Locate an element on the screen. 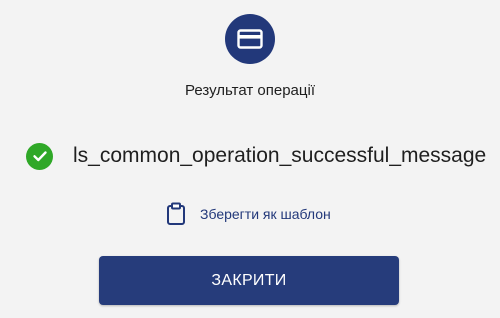 The image size is (500, 318). clipboard-icon is located at coordinates (176, 214).